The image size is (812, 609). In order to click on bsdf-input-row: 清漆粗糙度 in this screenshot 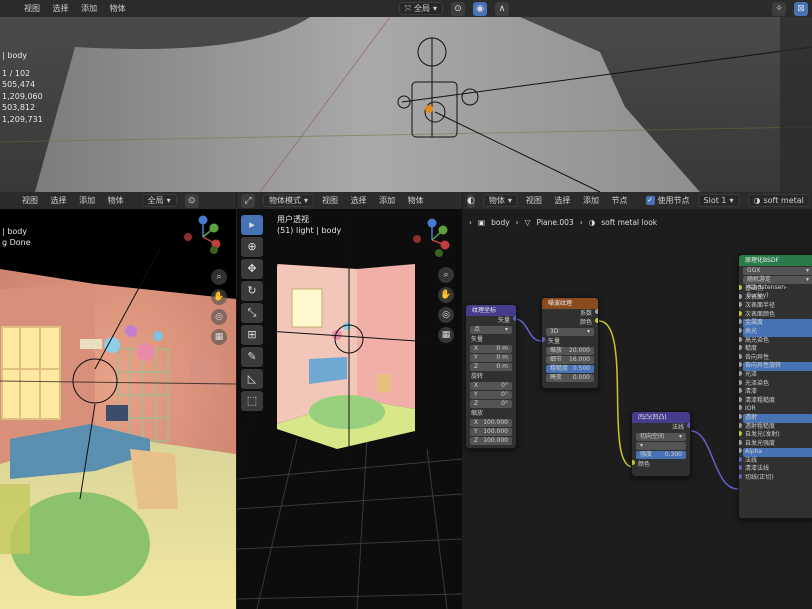, I will do `click(775, 401)`.